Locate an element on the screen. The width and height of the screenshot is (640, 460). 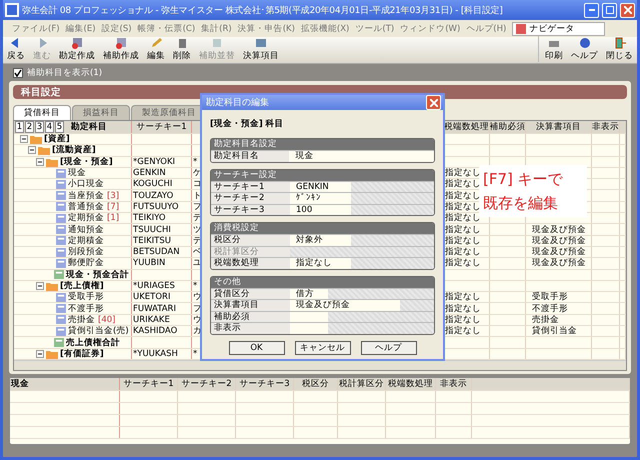
tab: 貸借科目 is located at coordinates (42, 112).